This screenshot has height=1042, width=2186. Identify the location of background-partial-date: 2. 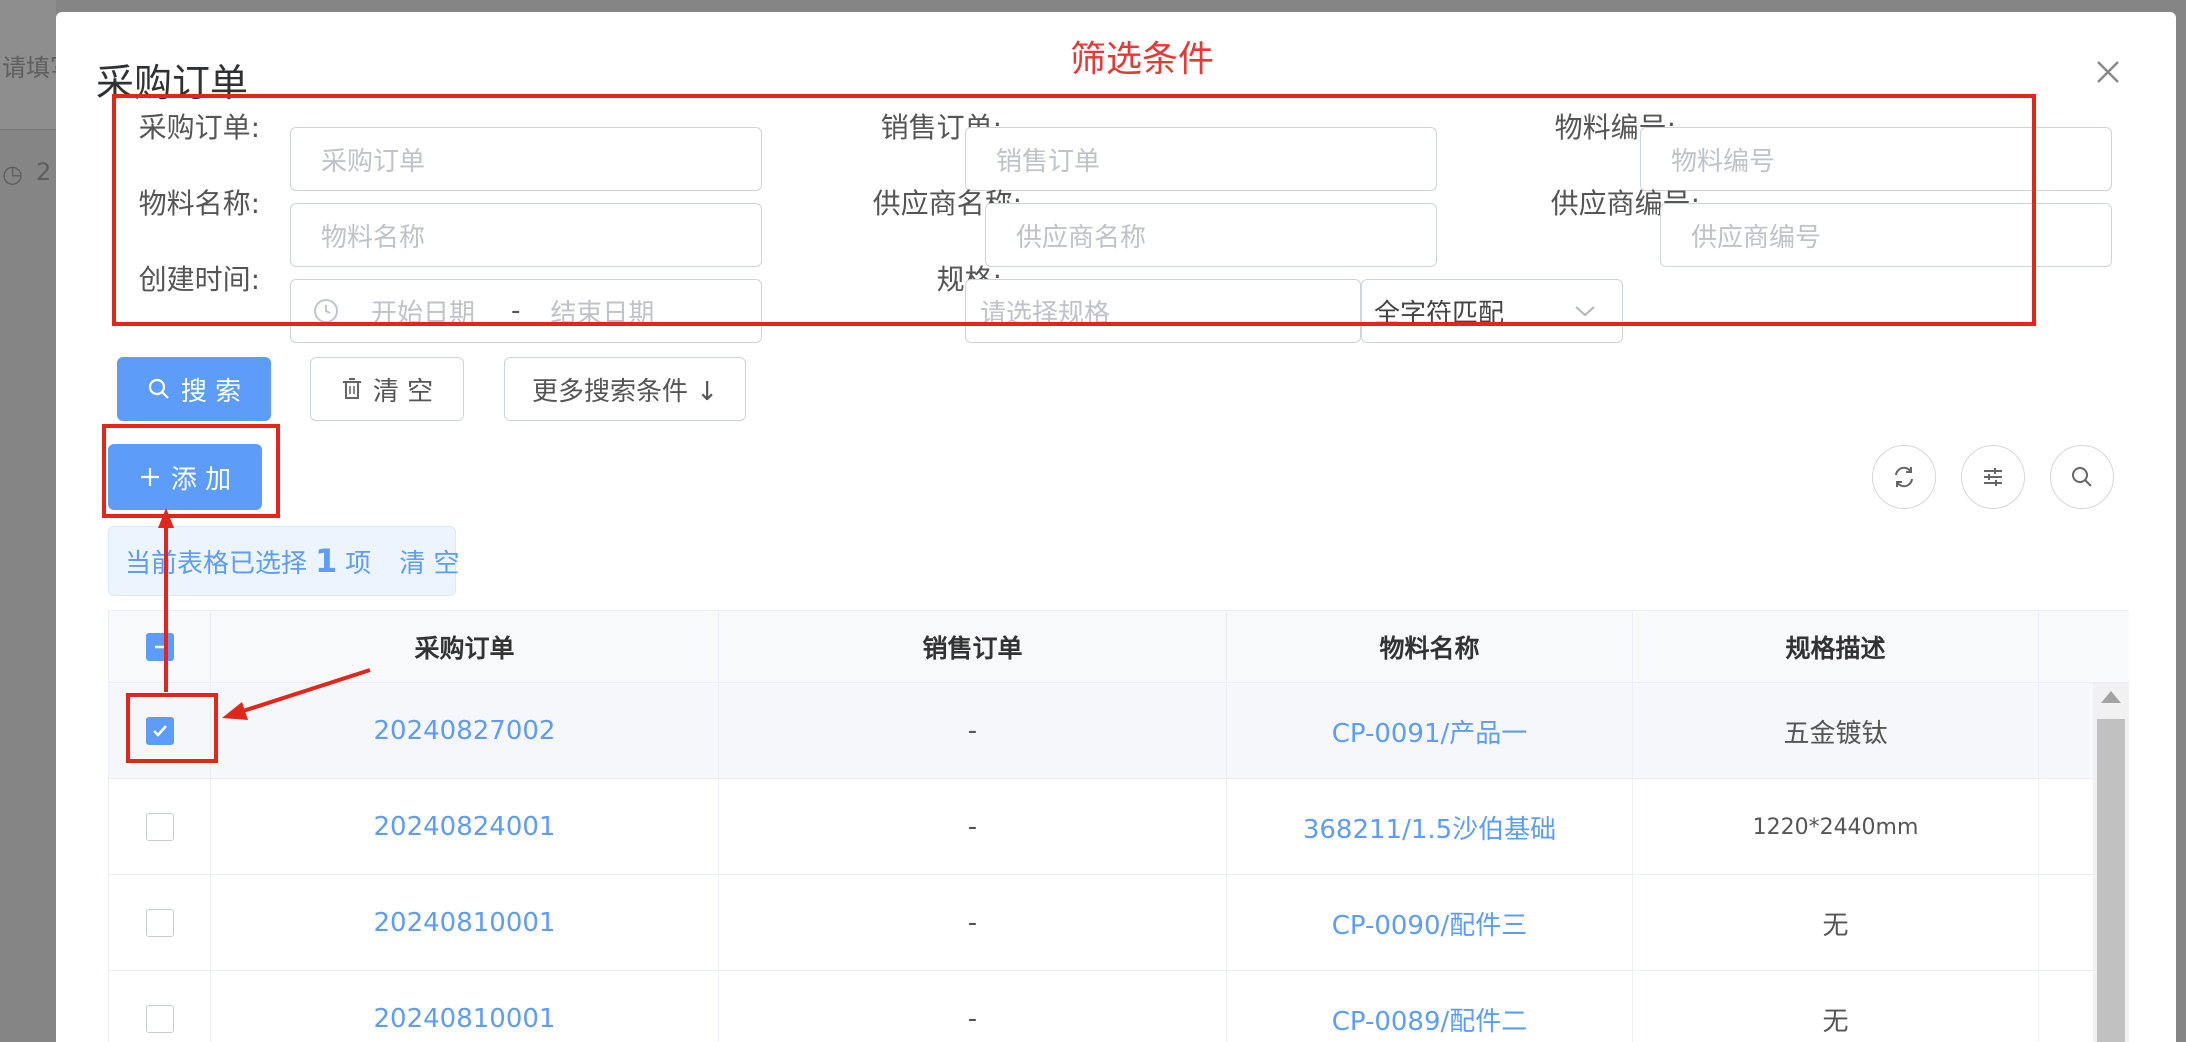
(44, 172).